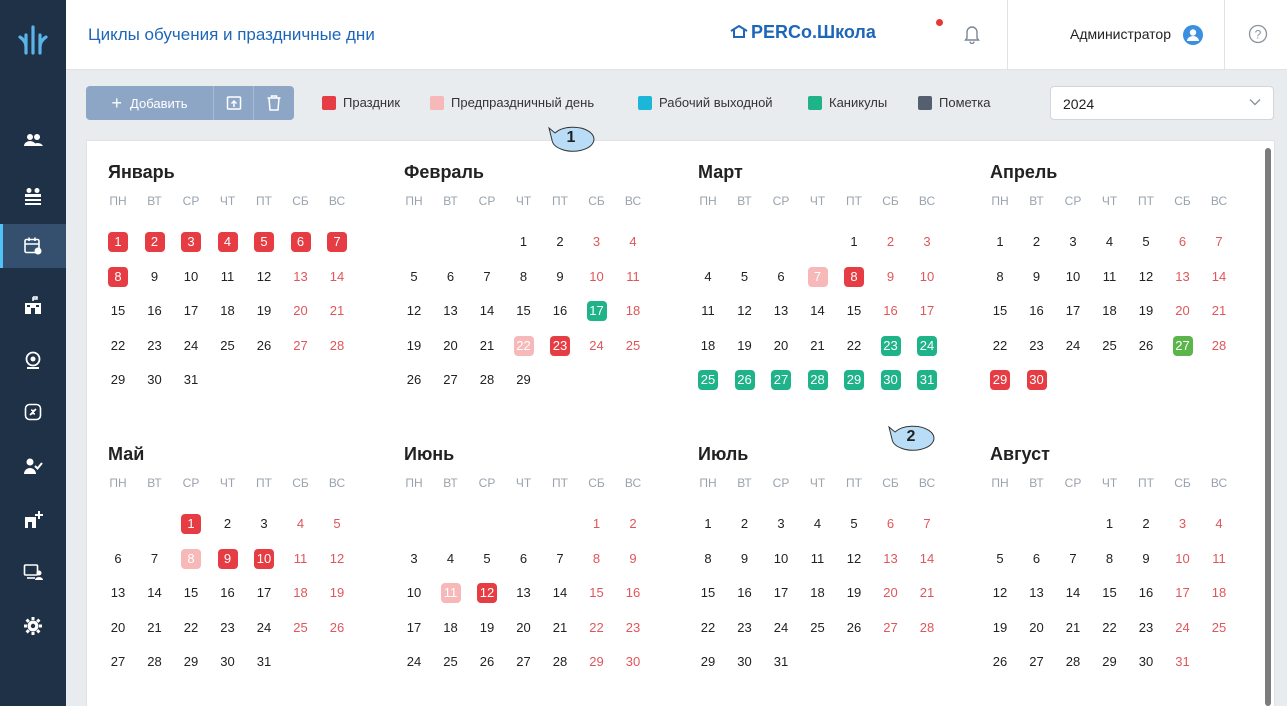 This screenshot has height=706, width=1287. What do you see at coordinates (150, 103) in the screenshot?
I see `add-button: + Добавить` at bounding box center [150, 103].